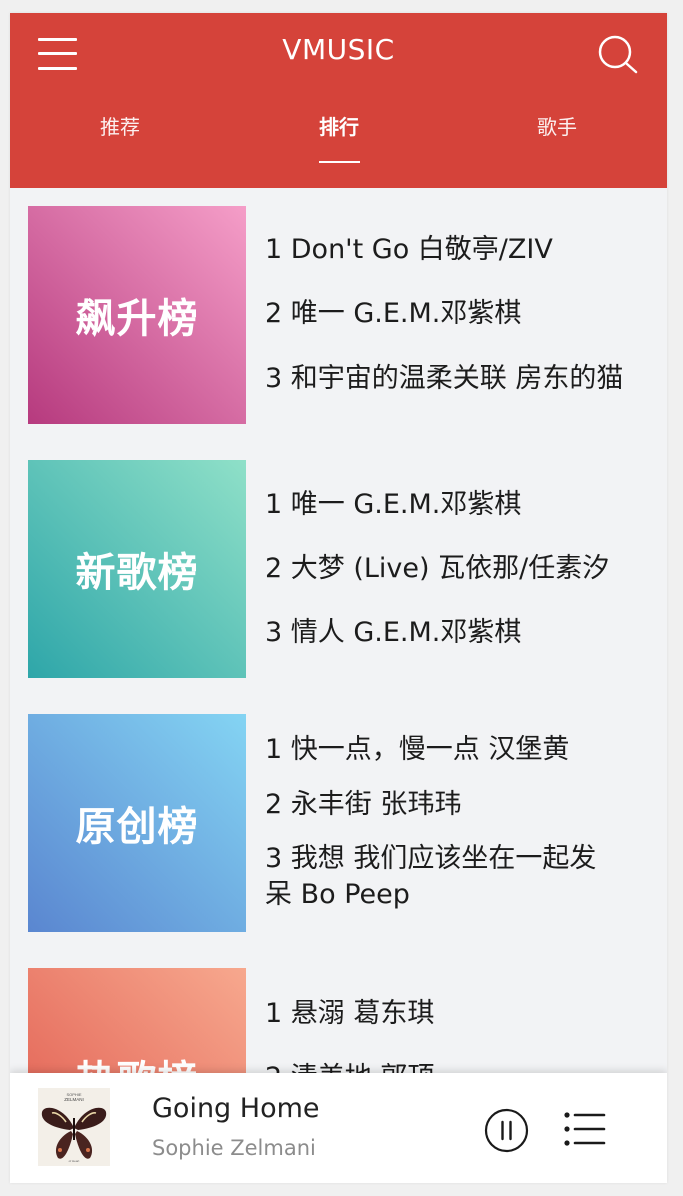  I want to click on ranking-song: 1 快一点，慢一点 汉堡黄, so click(417, 749).